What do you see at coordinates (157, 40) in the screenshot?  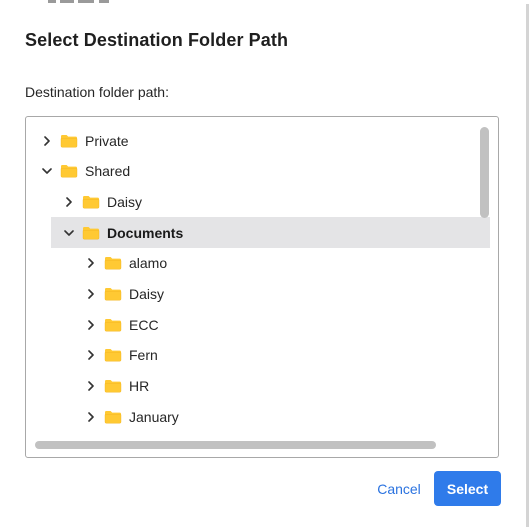 I see `dialog-title: Select Destination Folder Path` at bounding box center [157, 40].